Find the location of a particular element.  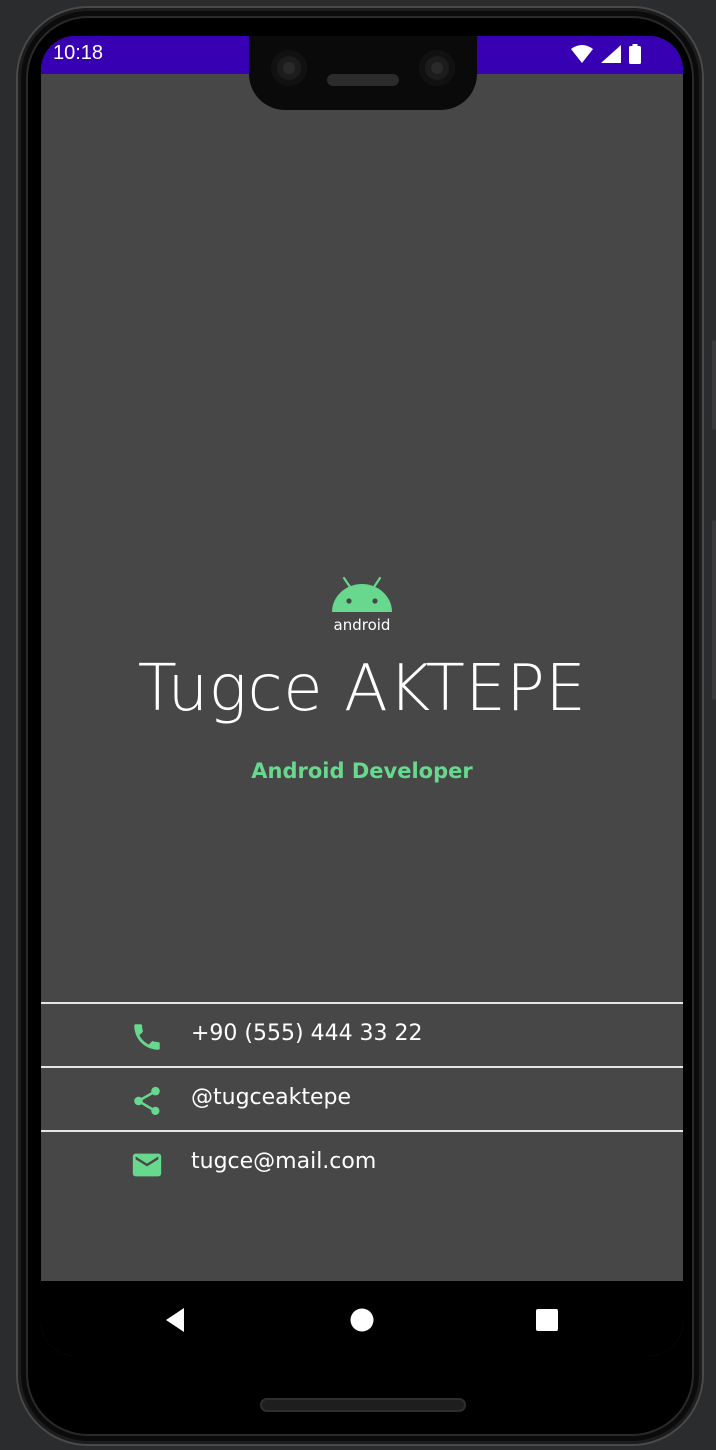

status-icons is located at coordinates (606, 54).